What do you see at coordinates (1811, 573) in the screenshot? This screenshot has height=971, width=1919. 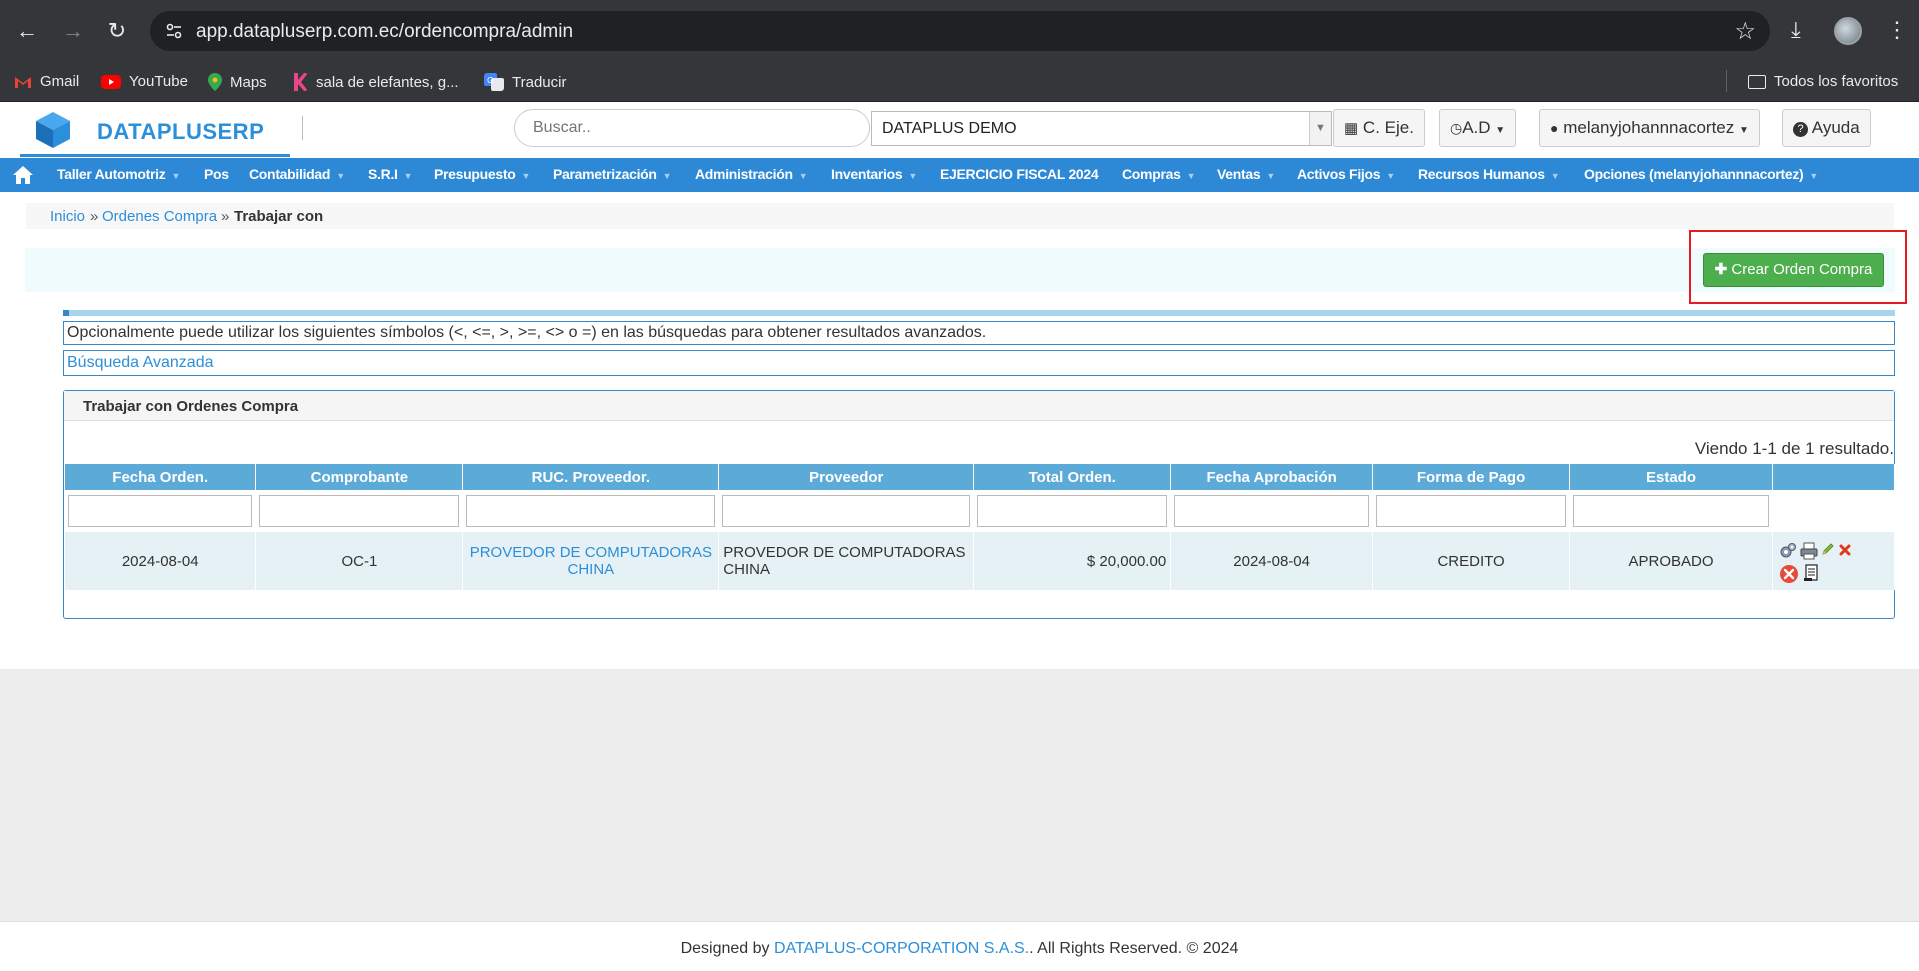 I see `document-icon` at bounding box center [1811, 573].